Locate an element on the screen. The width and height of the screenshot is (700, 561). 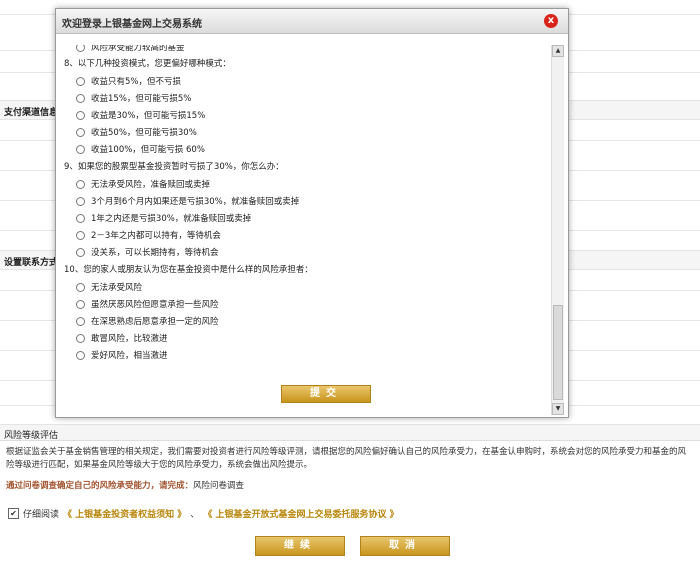
section-contact-label: 设置联系方式 is located at coordinates (31, 263).